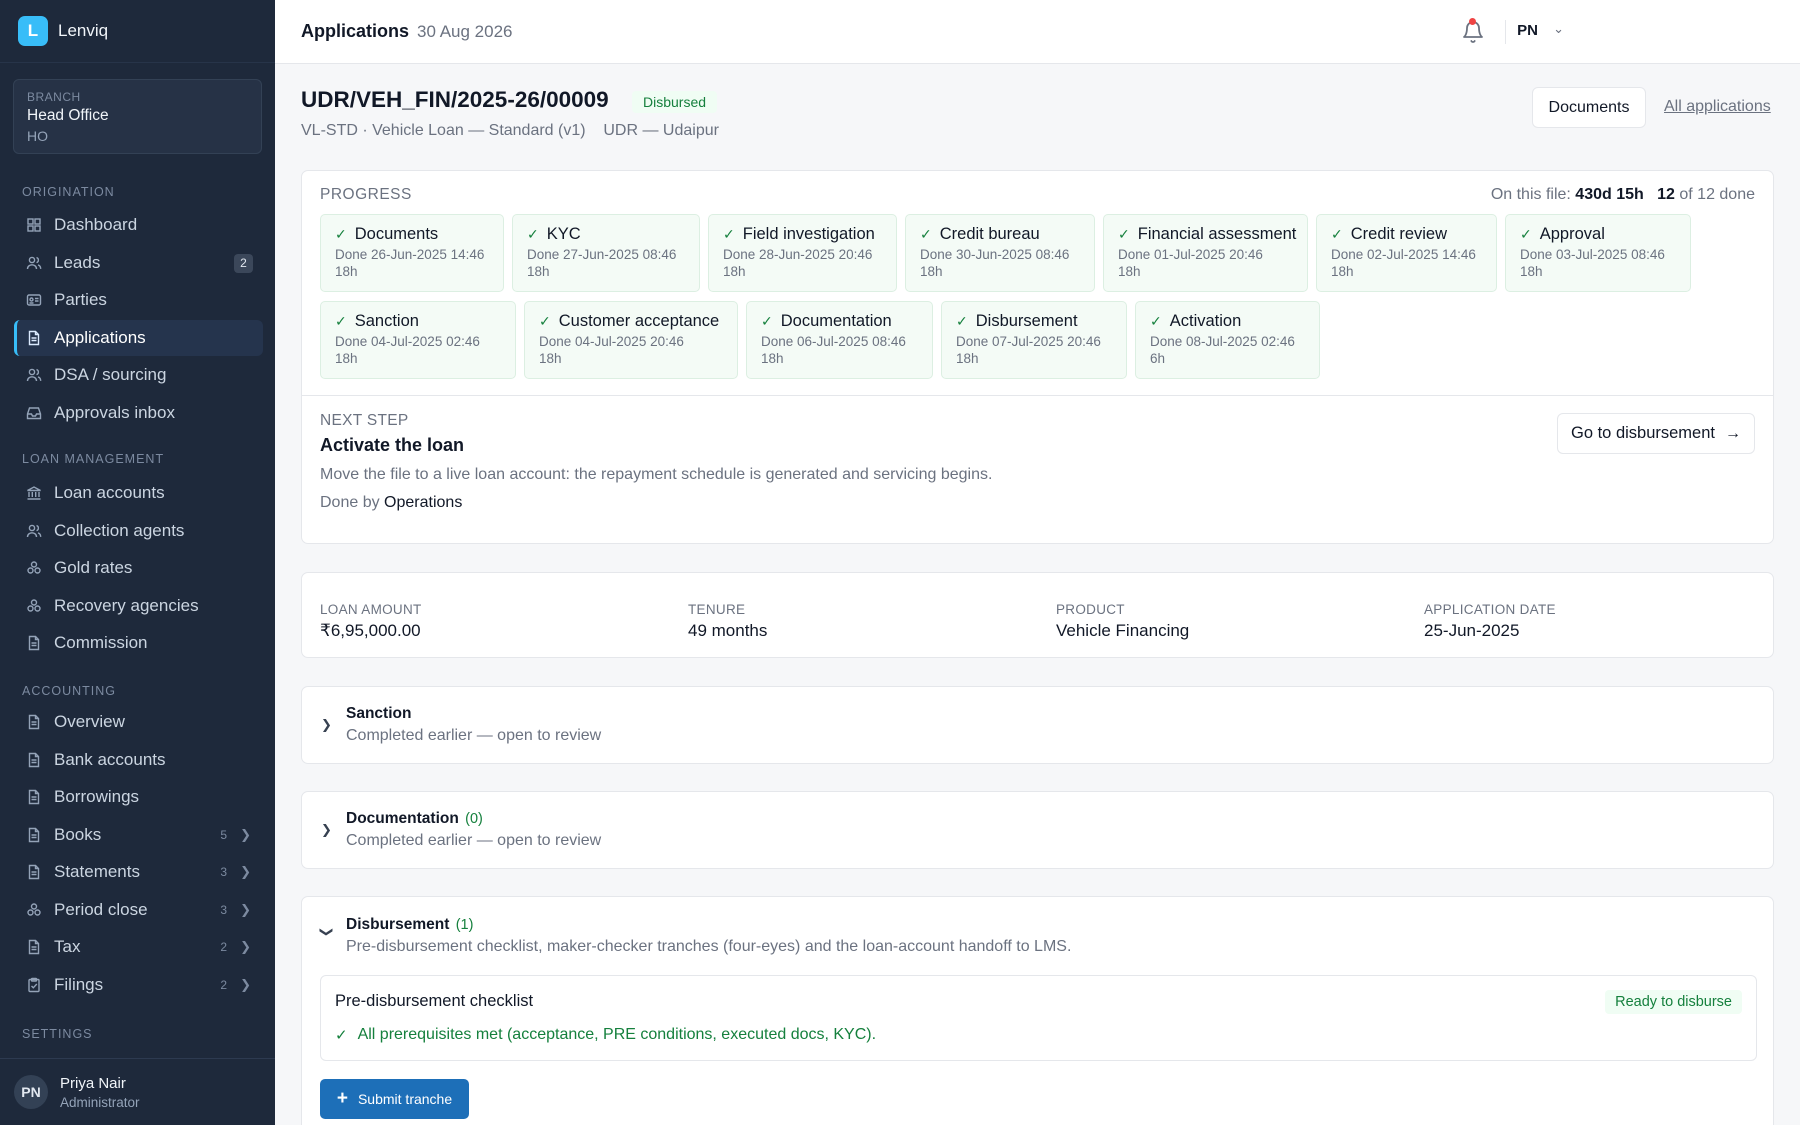 This screenshot has height=1125, width=1800. I want to click on user-profile: PN Priya Nair Administrator, so click(137, 1091).